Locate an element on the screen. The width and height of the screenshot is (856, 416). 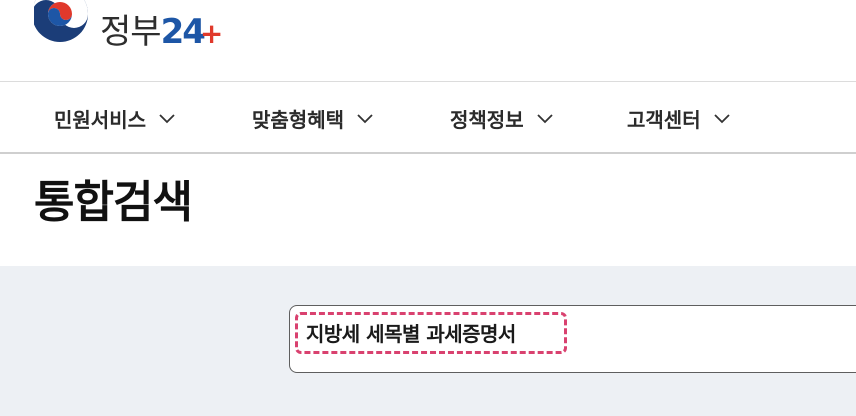
taegeuk-emblem-icon is located at coordinates (61, 21).